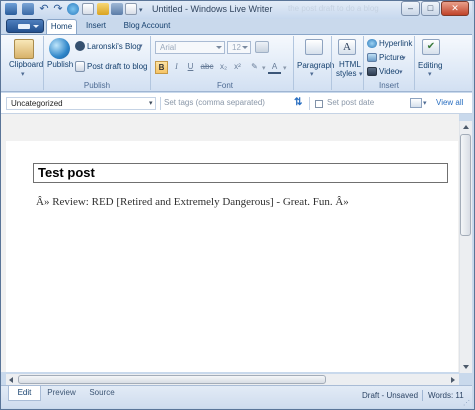 The image size is (475, 410). I want to click on clipboard-icon, so click(24, 49).